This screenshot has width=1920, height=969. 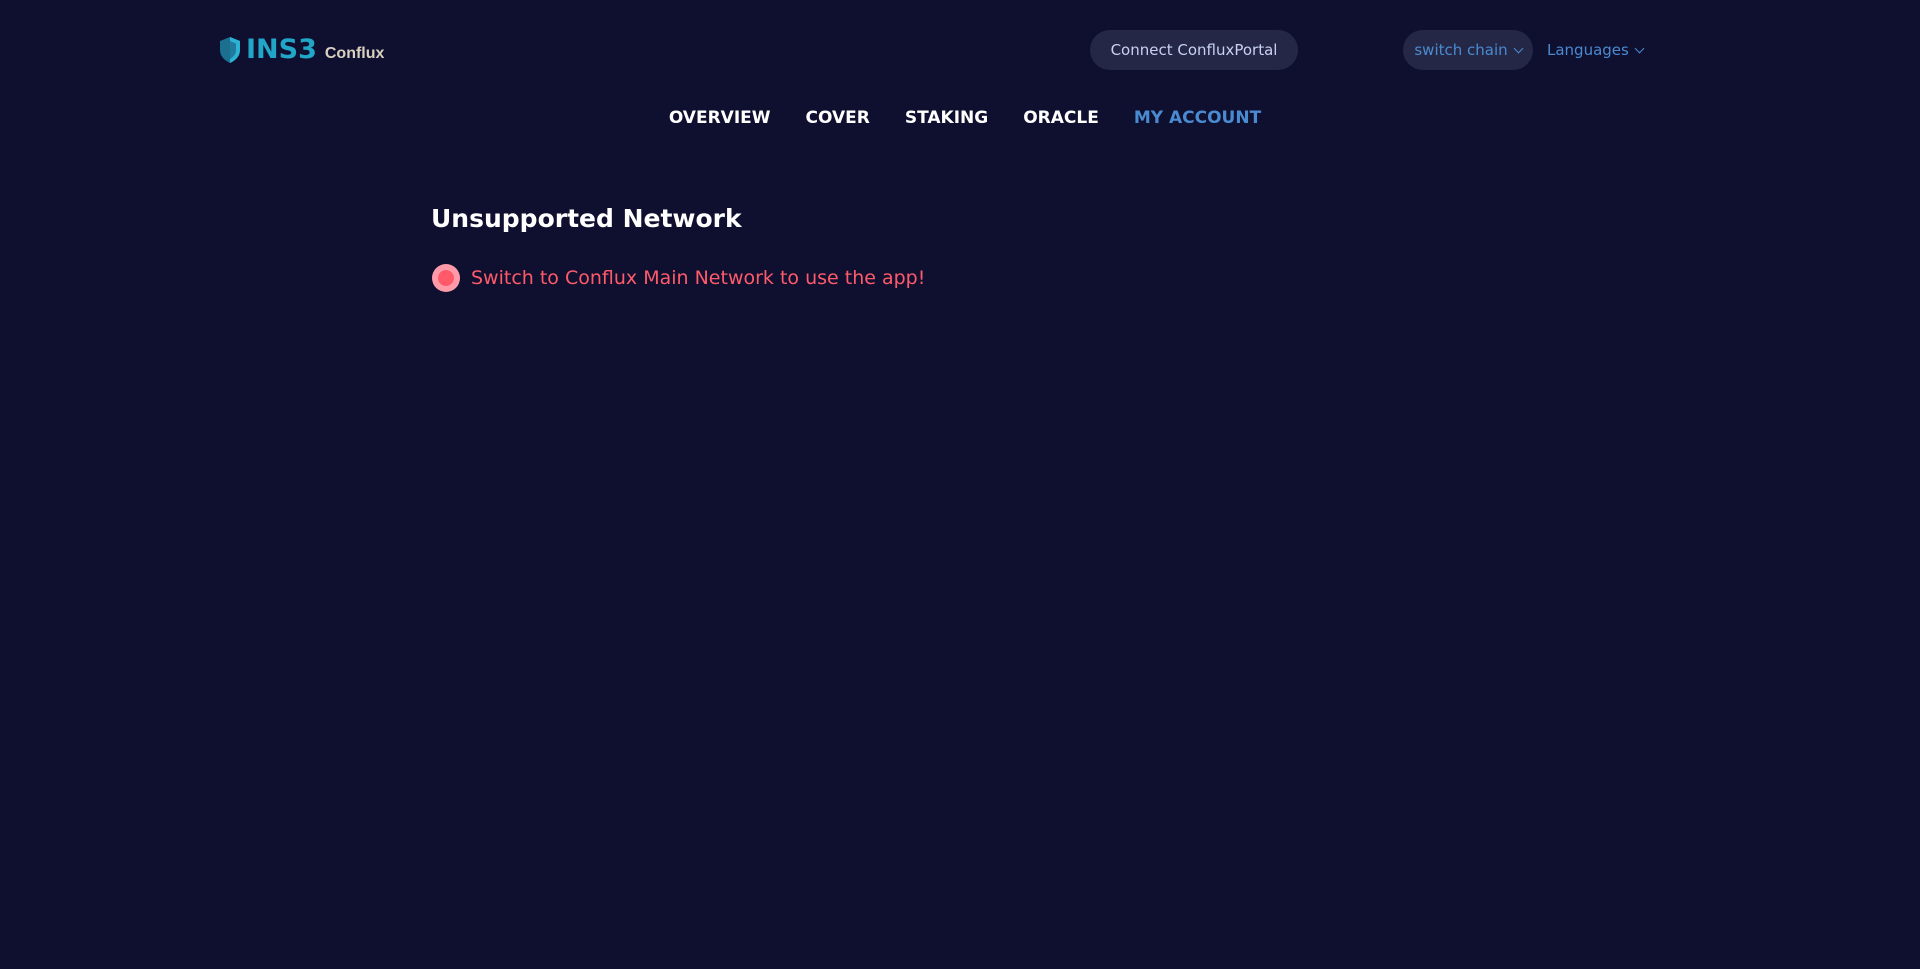 I want to click on logo-subtitle: Conflux, so click(x=354, y=53).